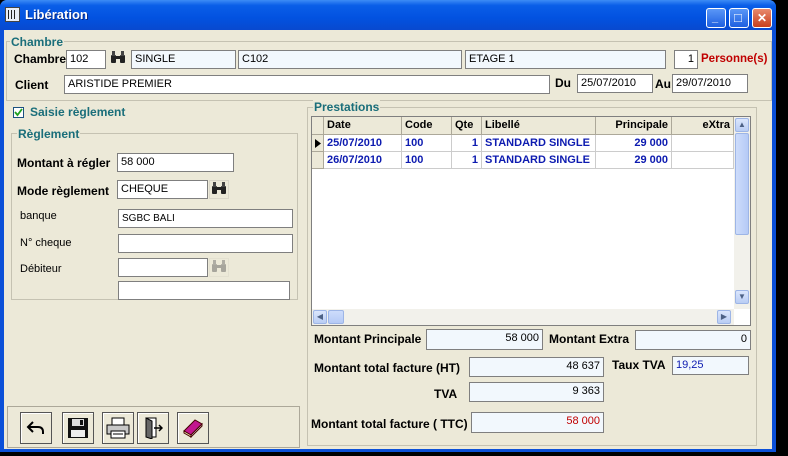 The height and width of the screenshot is (456, 788). Describe the element at coordinates (318, 160) in the screenshot. I see `row-selector` at that location.